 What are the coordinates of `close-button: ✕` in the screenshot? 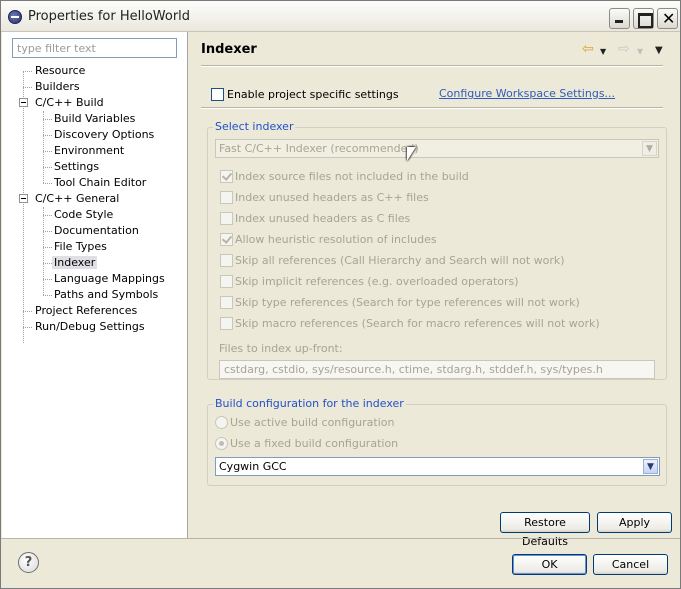 It's located at (667, 18).